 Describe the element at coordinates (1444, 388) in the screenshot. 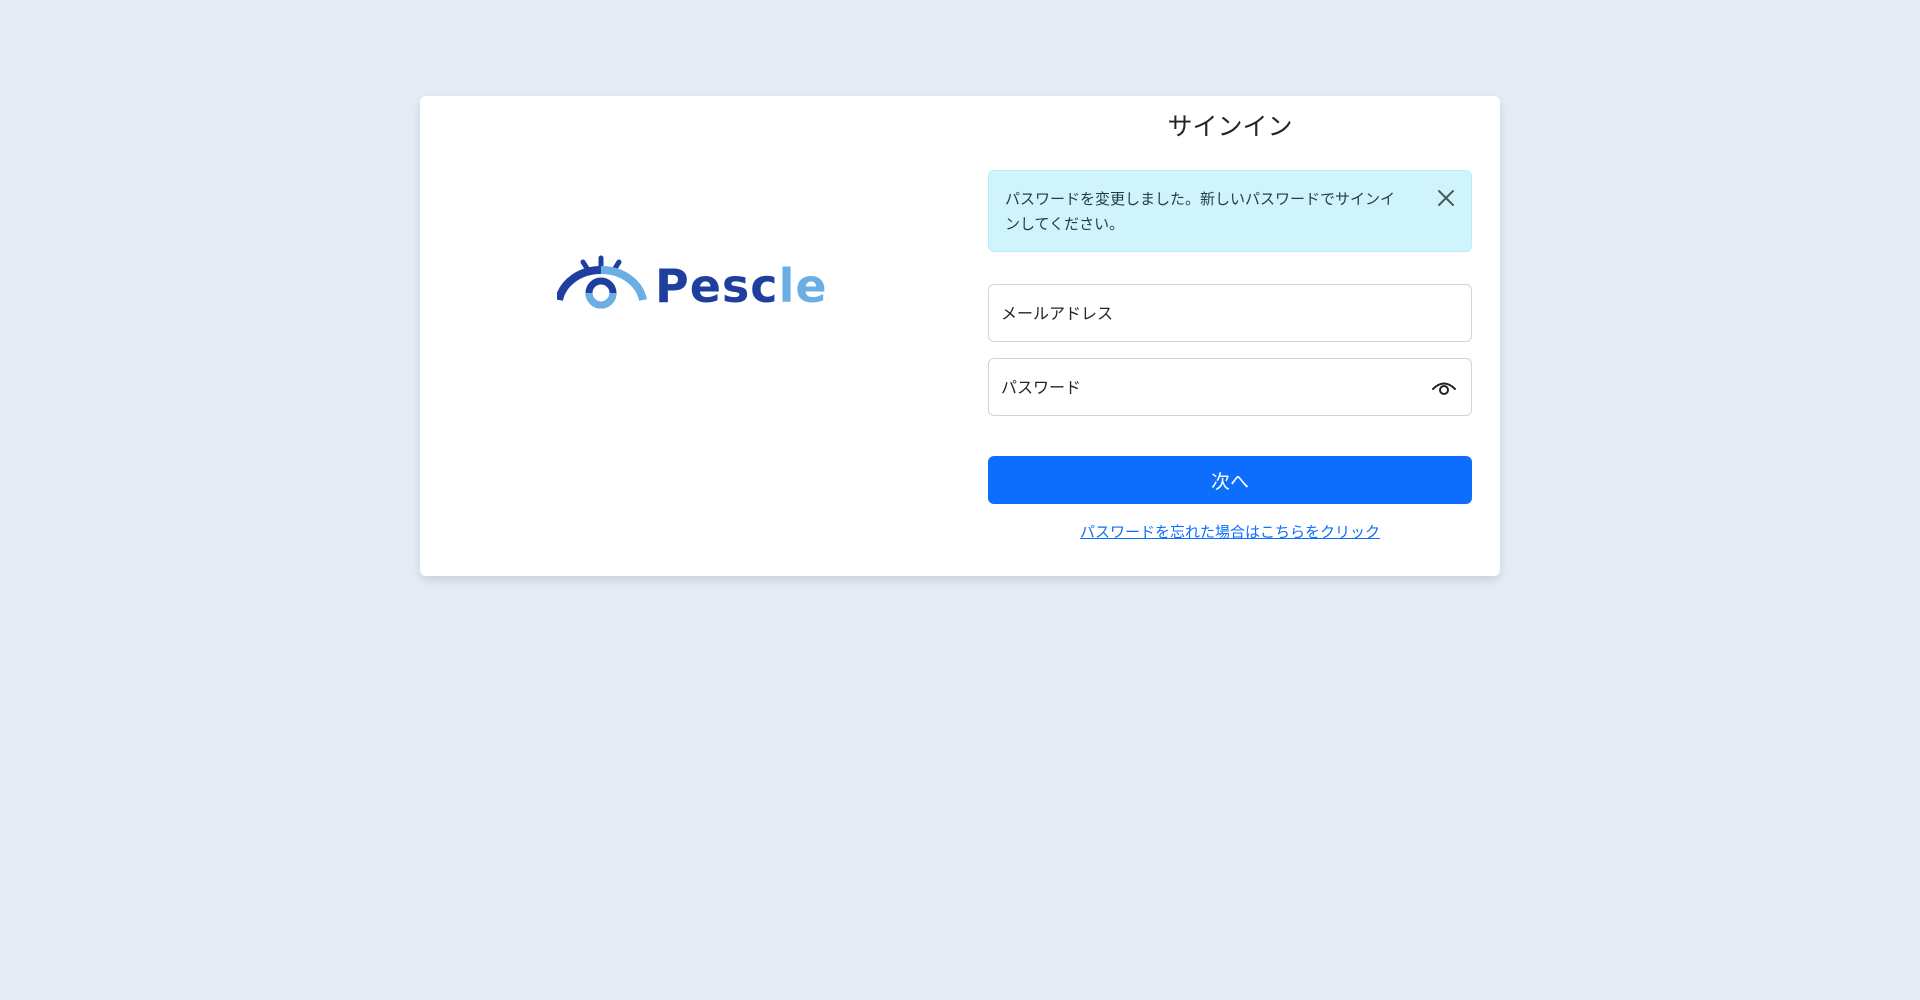

I see `eye-icon` at that location.